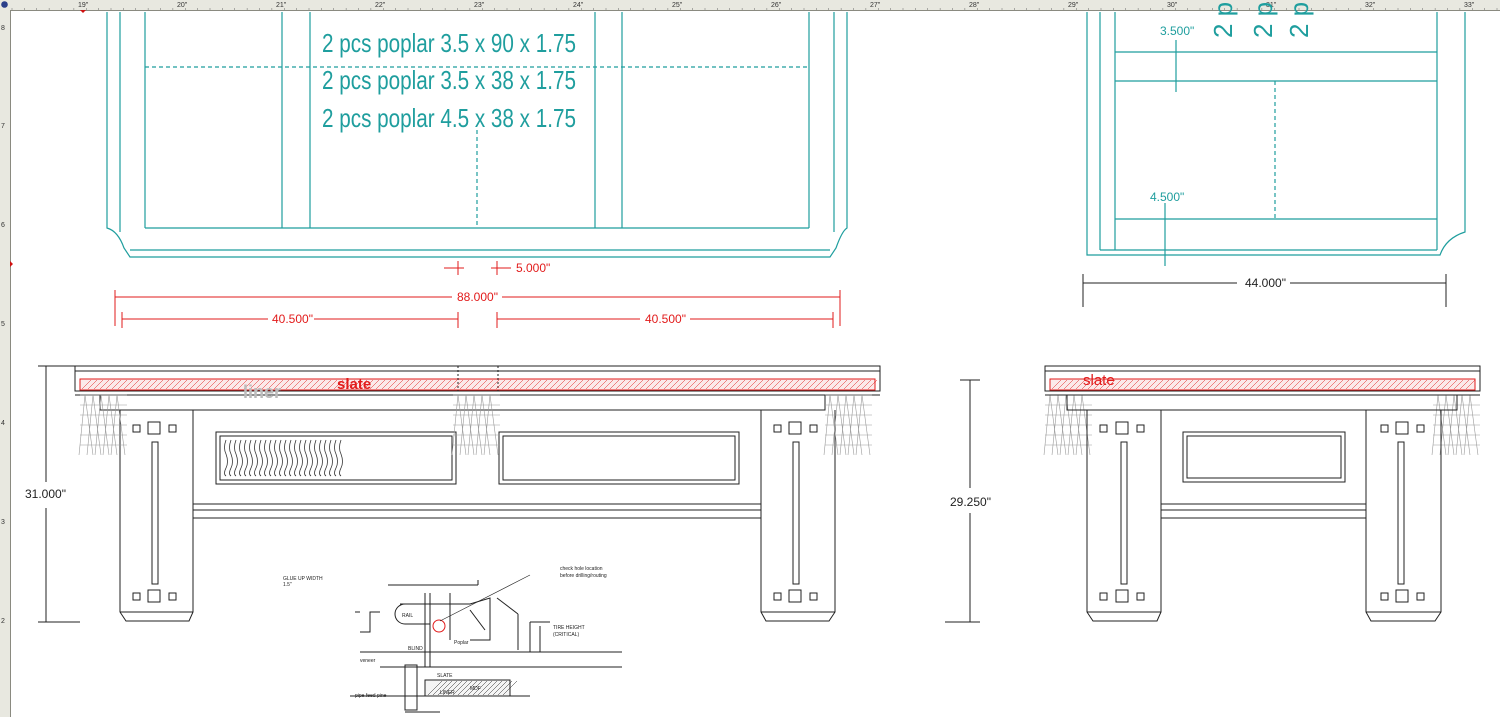 Image resolution: width=1500 pixels, height=717 pixels. I want to click on gap-dimension: 5.000", so click(533, 268).